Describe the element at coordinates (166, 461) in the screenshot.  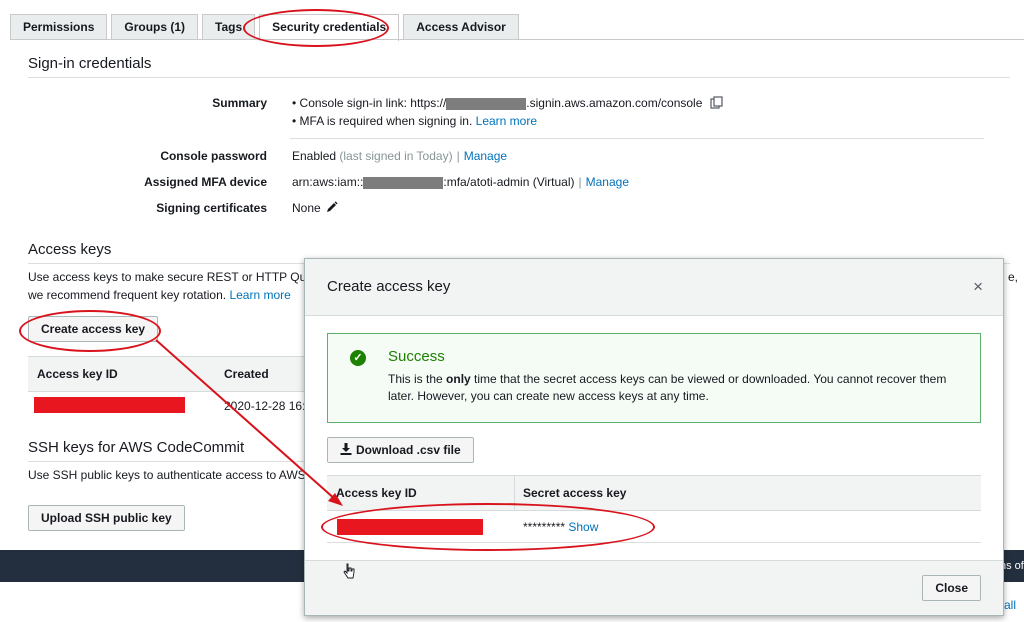
I see `ssh-keys-divider` at that location.